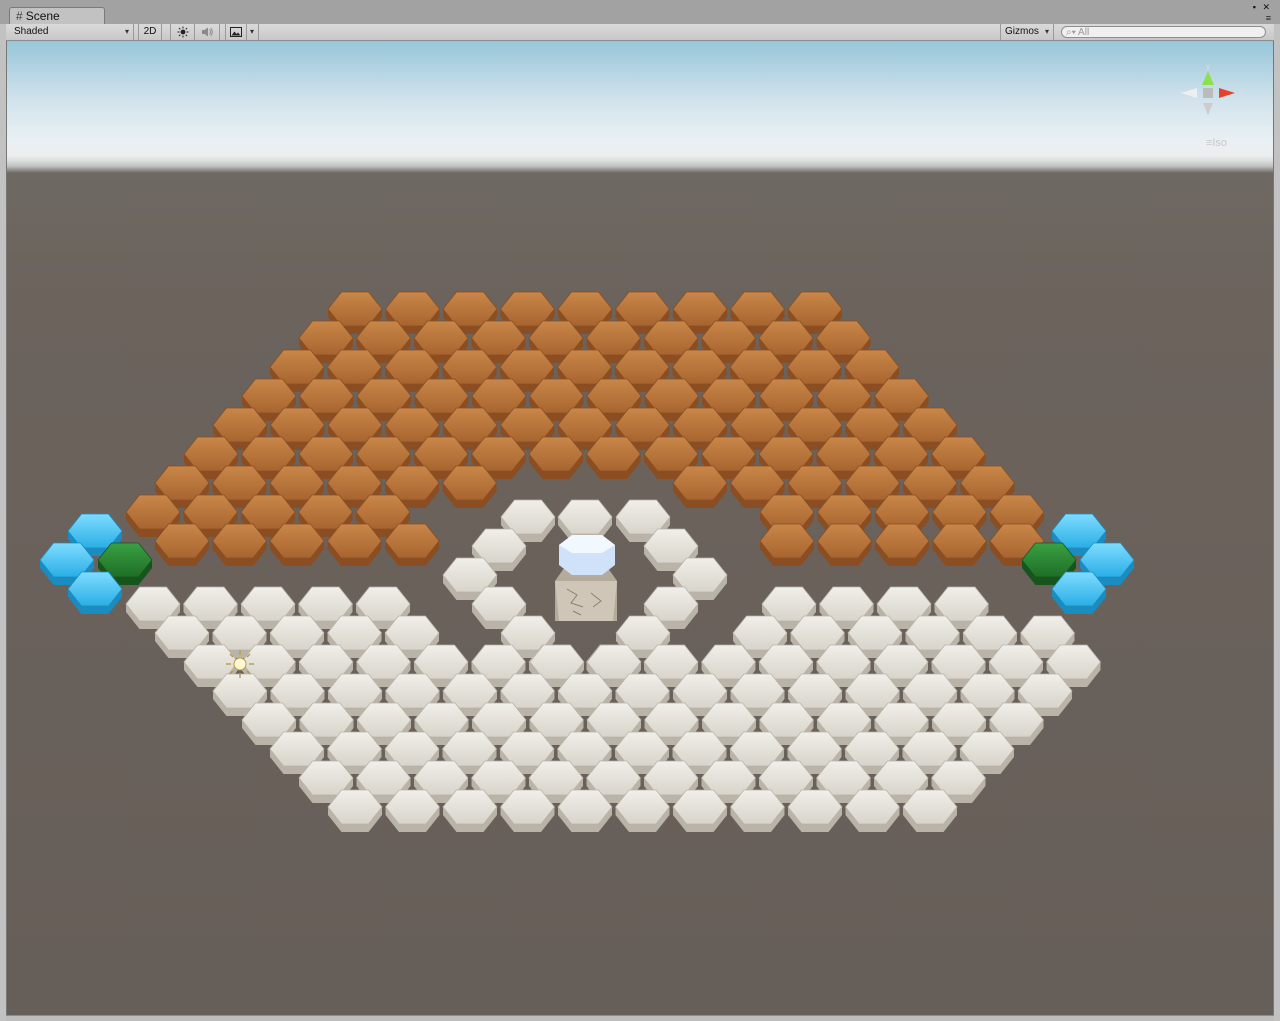  I want to click on shading-mode-label: Shaded, so click(31, 31).